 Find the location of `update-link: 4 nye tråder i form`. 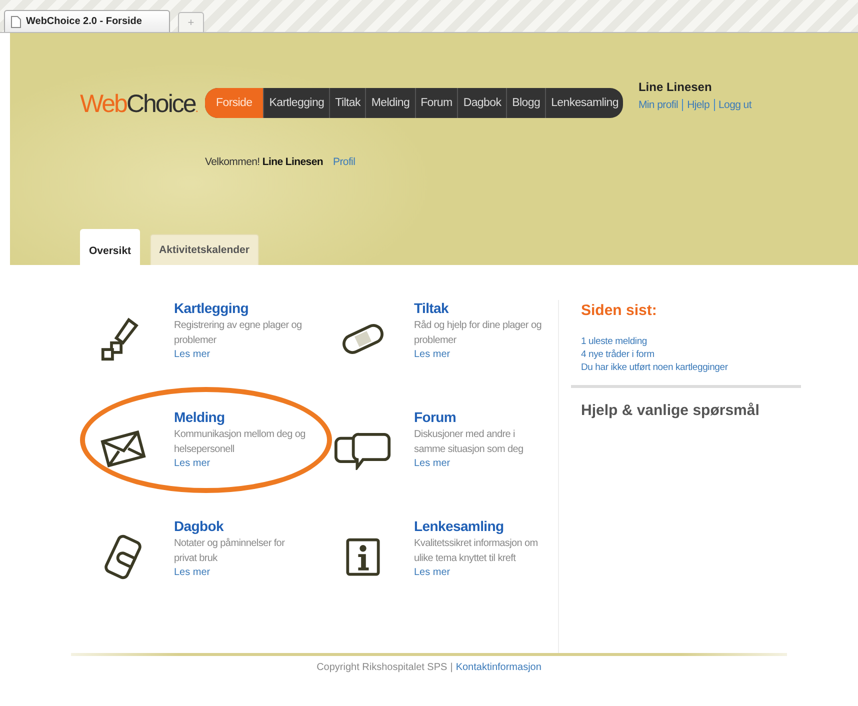

update-link: 4 nye tråder i form is located at coordinates (691, 354).